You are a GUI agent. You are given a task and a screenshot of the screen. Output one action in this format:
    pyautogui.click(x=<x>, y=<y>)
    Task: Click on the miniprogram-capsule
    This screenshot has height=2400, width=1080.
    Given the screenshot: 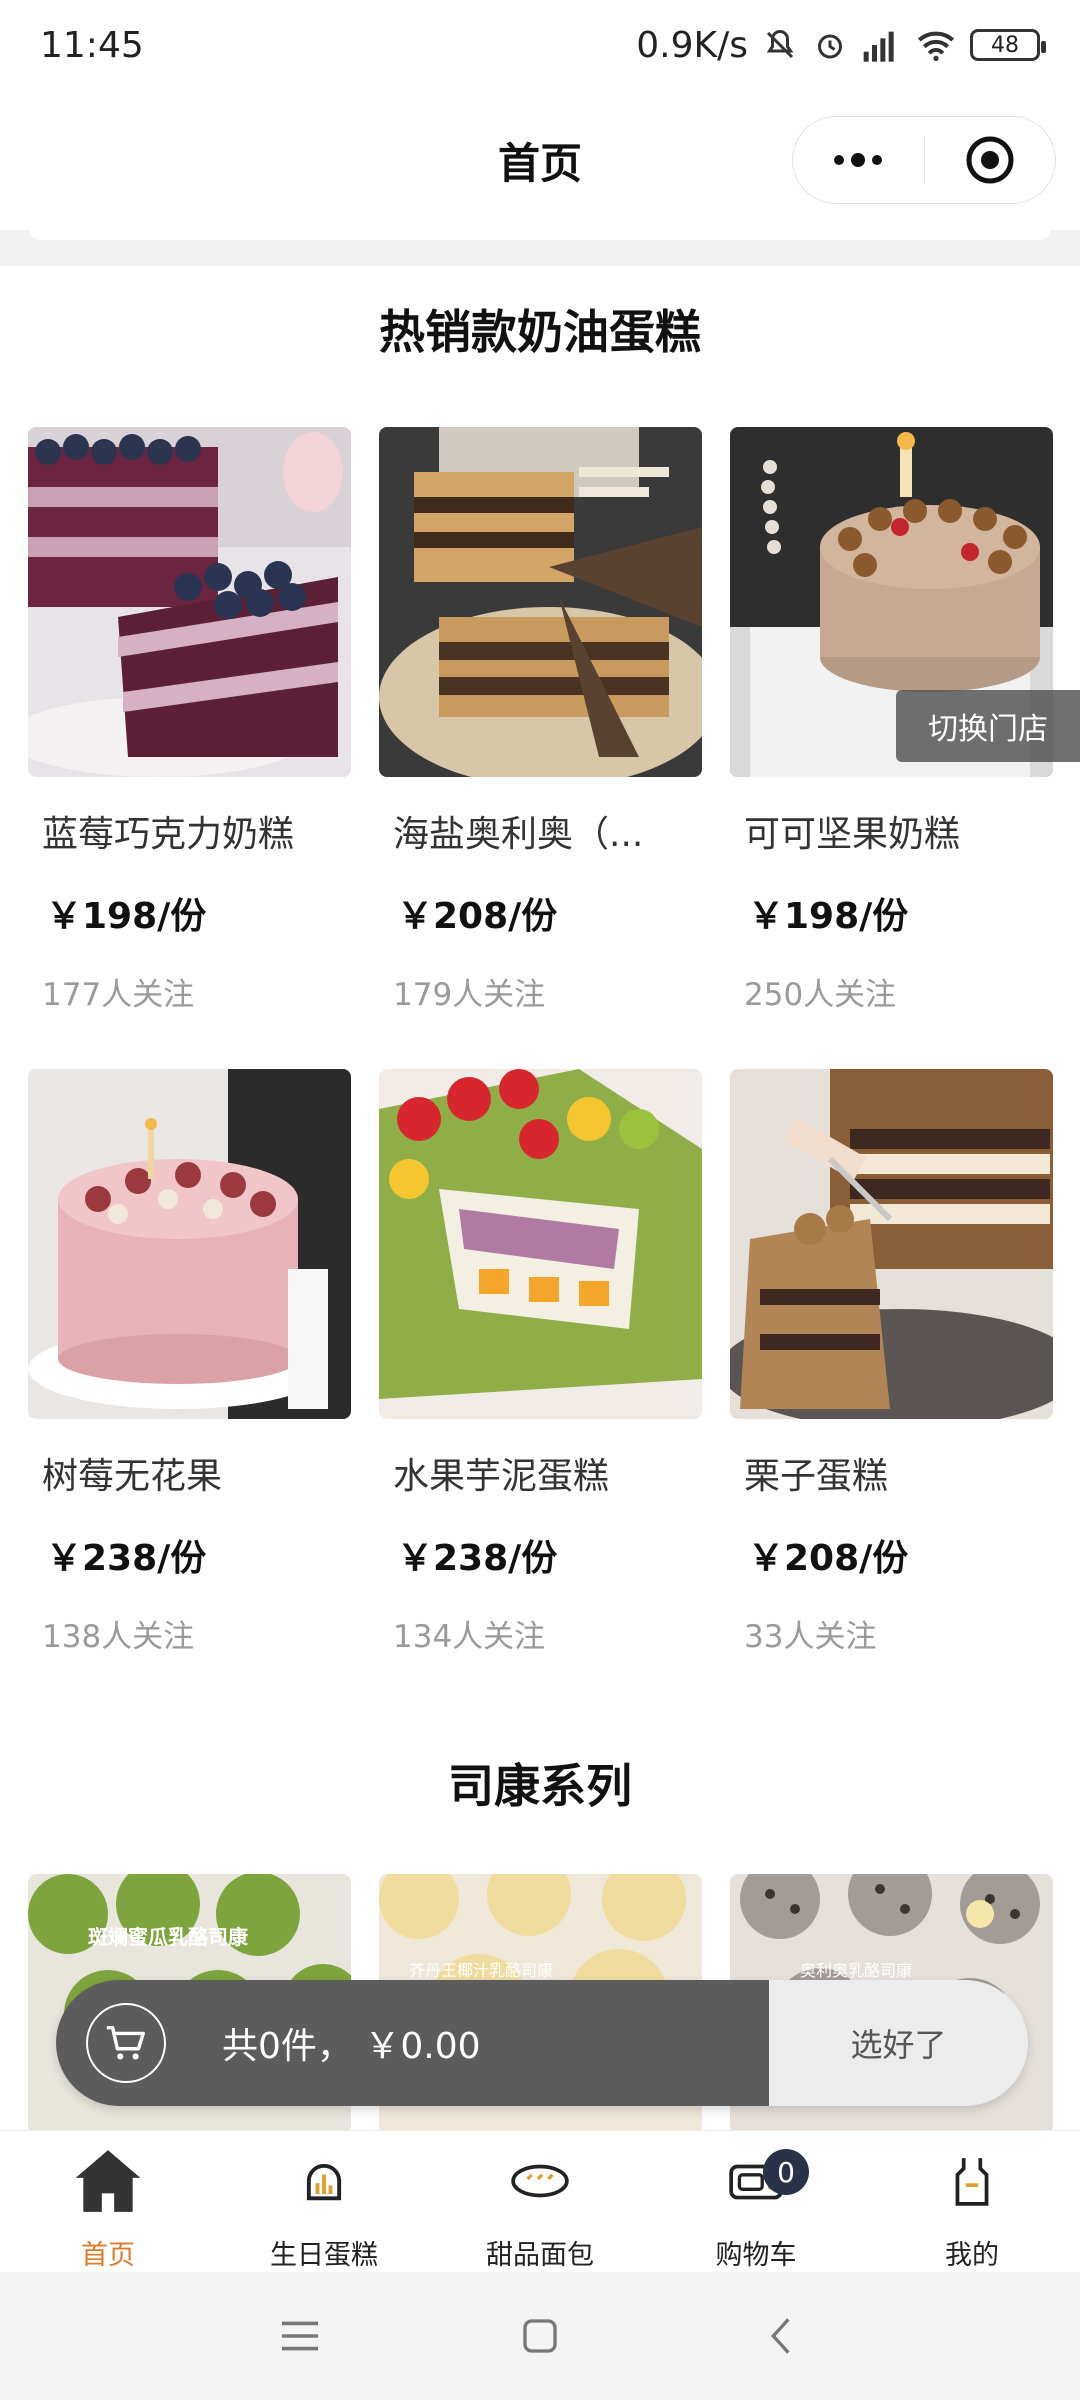 What is the action you would take?
    pyautogui.click(x=924, y=160)
    